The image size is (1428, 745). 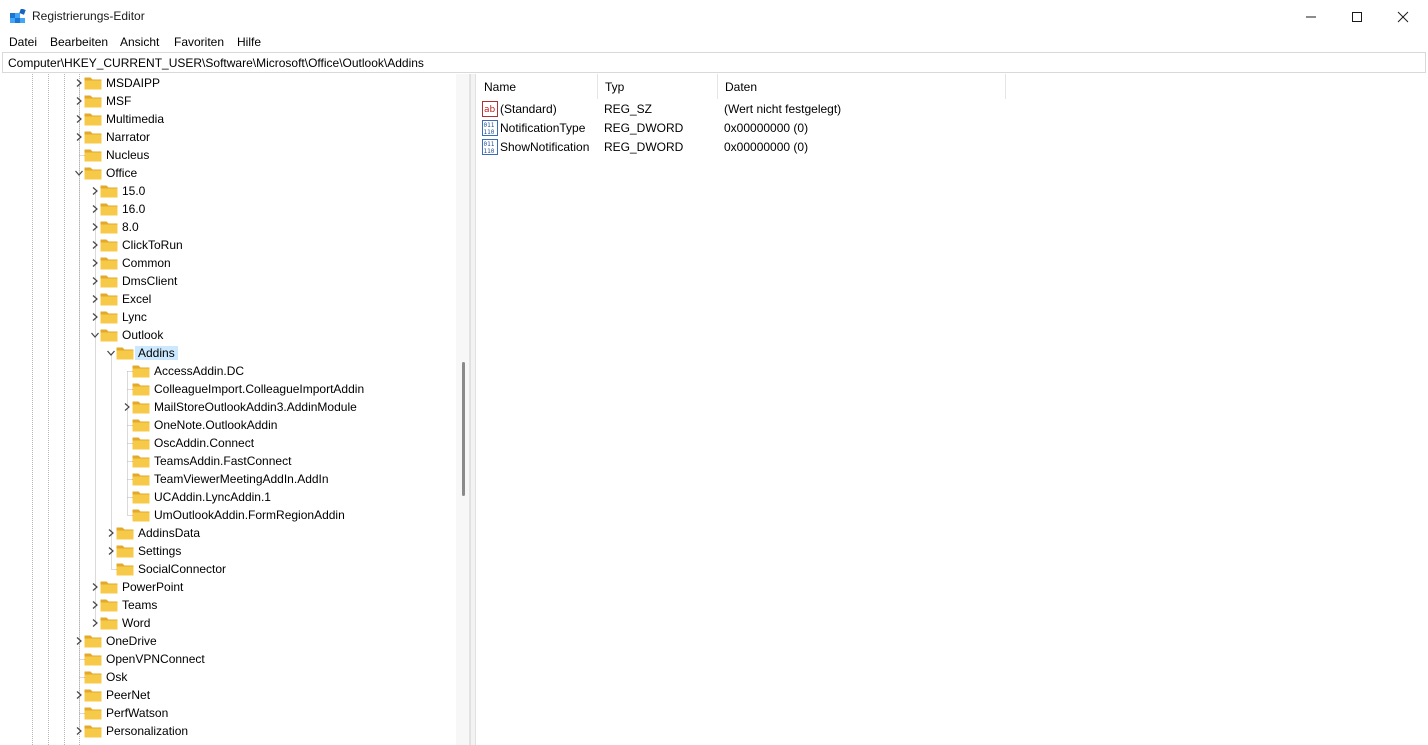 What do you see at coordinates (282, 479) in the screenshot?
I see `tree-item: TeamViewerMeetingAddIn.AddIn` at bounding box center [282, 479].